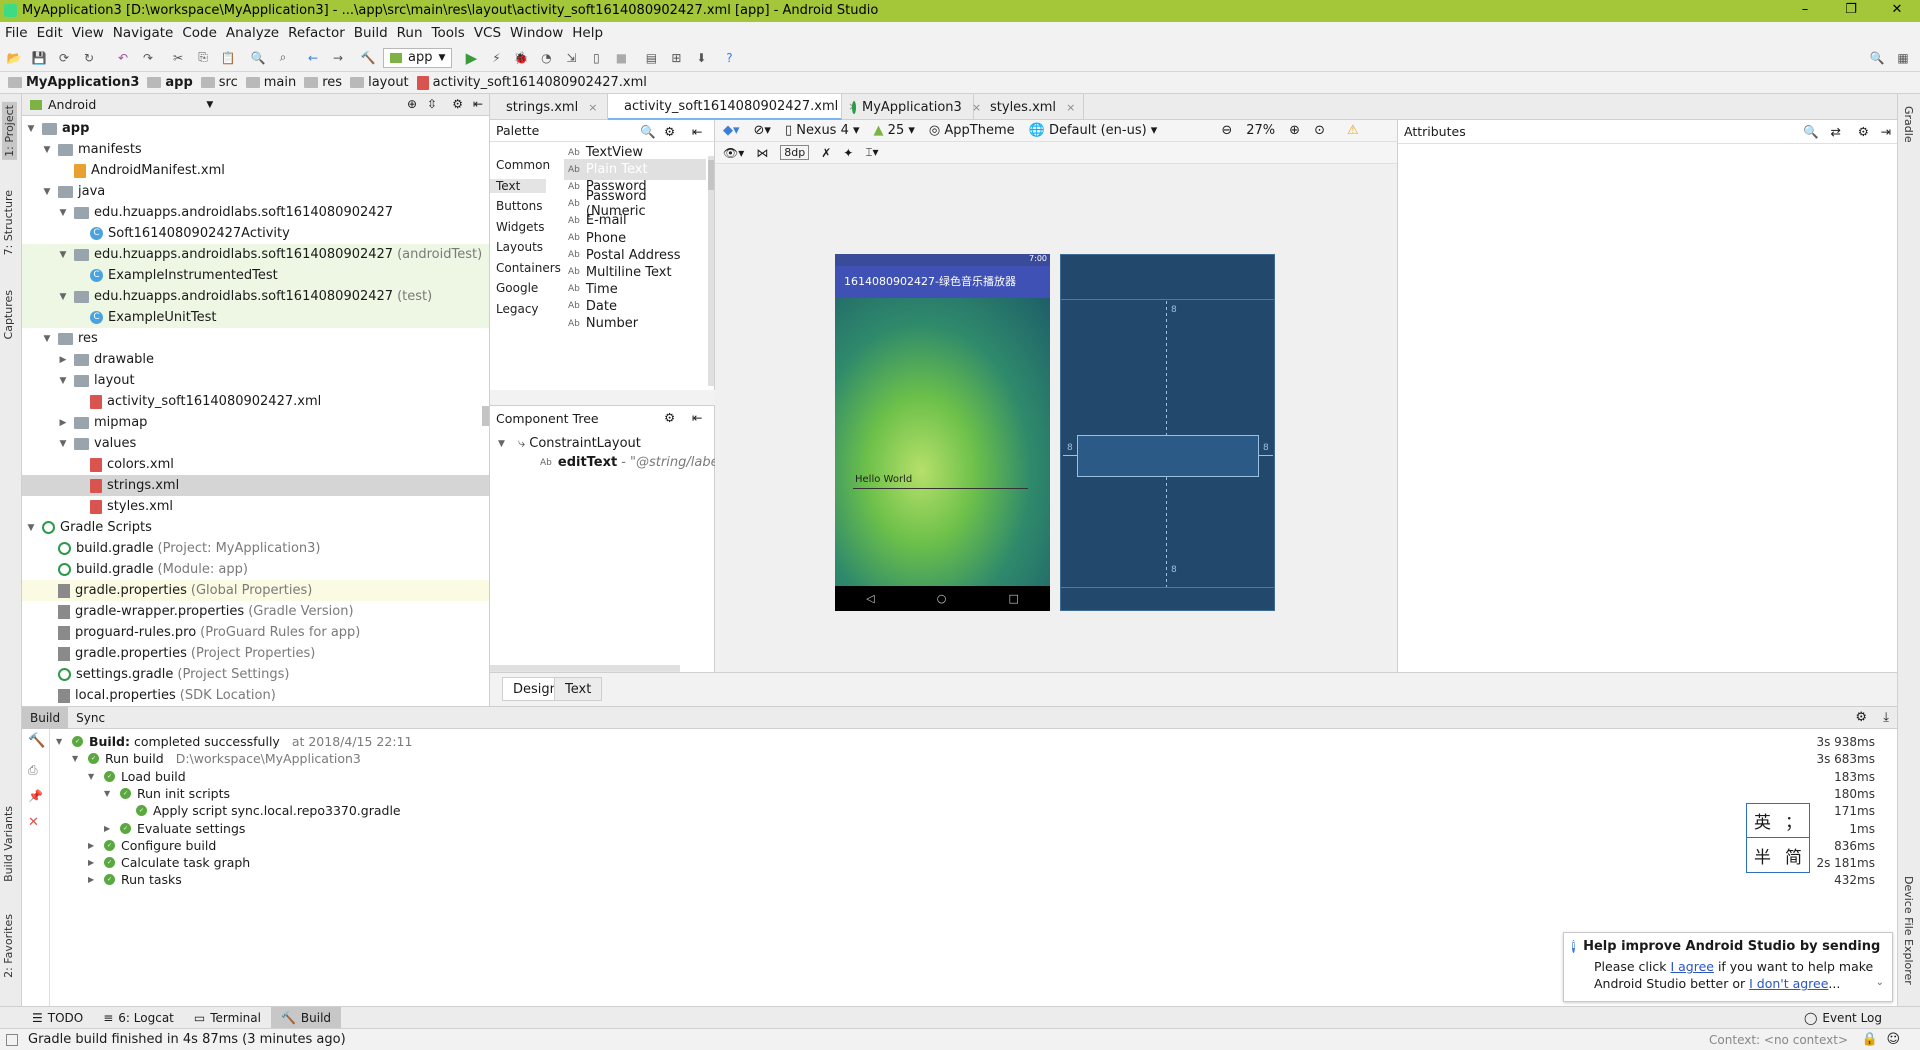 This screenshot has height=1050, width=1920. Describe the element at coordinates (795, 152) in the screenshot. I see `default-margin-select: 8dp` at that location.